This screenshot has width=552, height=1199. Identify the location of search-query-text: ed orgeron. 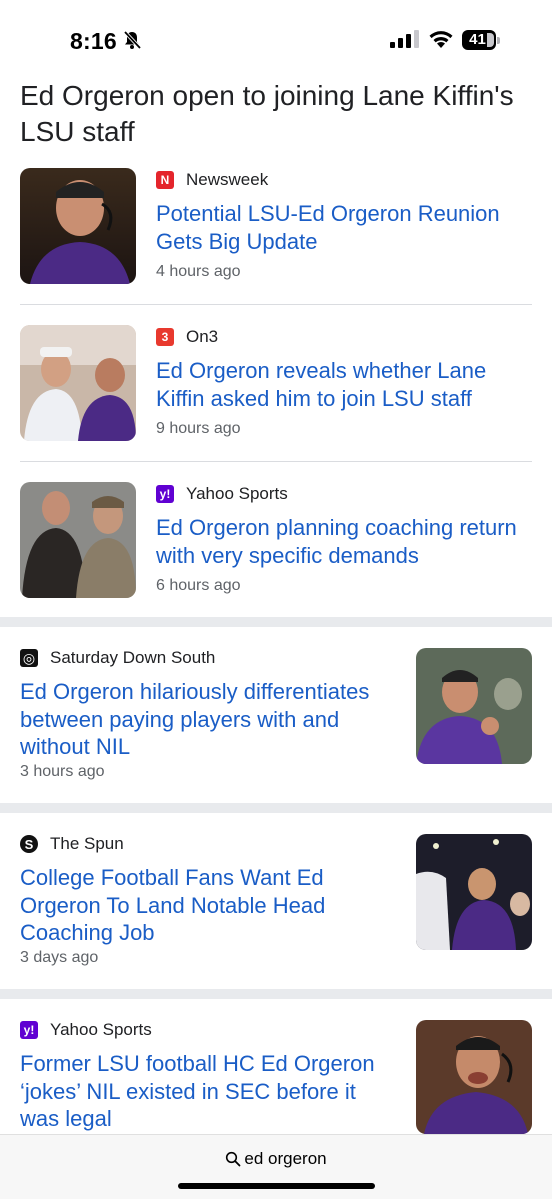
(285, 1158).